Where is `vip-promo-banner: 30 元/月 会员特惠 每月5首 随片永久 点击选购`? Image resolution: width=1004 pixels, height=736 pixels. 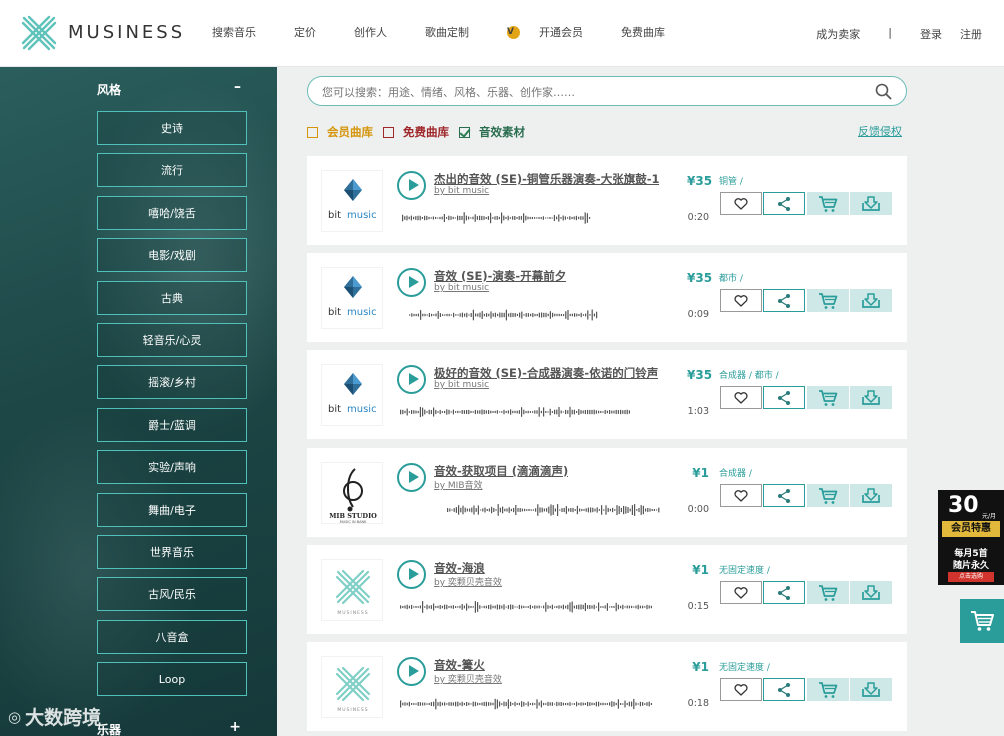 vip-promo-banner: 30 元/月 会员特惠 每月5首 随片永久 点击选购 is located at coordinates (971, 537).